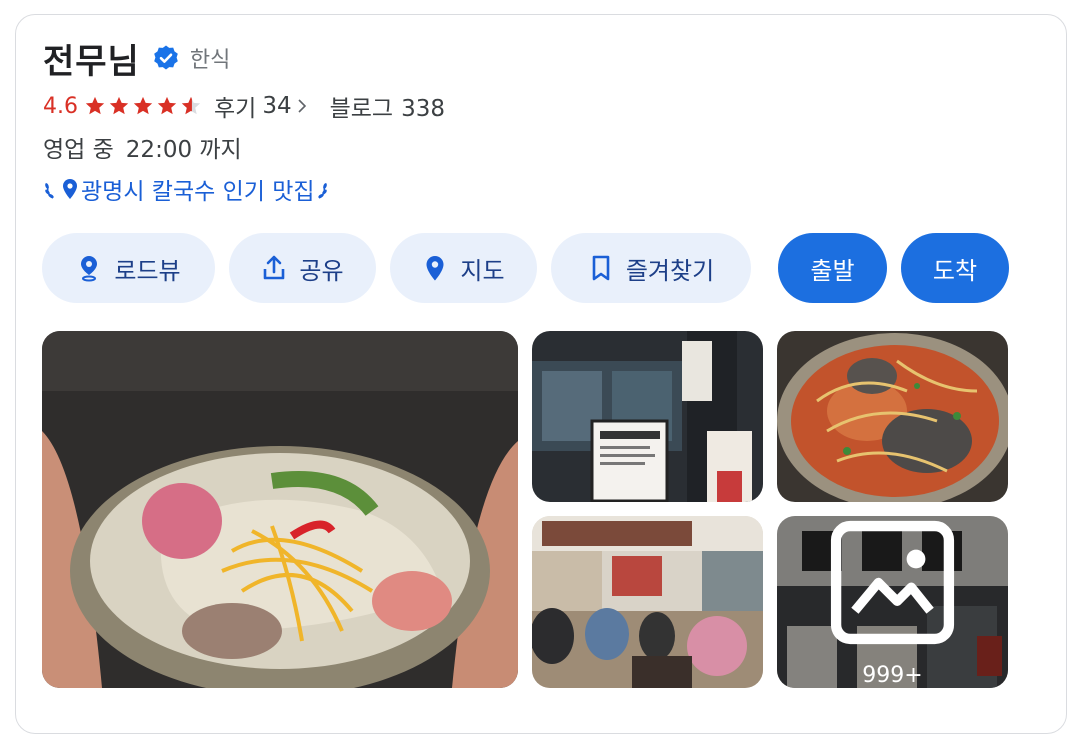 The width and height of the screenshot is (1082, 734). I want to click on rating-stars, so click(144, 106).